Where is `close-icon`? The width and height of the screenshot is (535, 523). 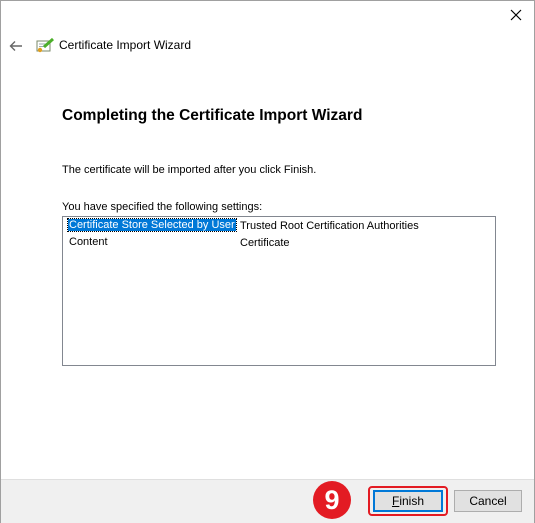 close-icon is located at coordinates (516, 15).